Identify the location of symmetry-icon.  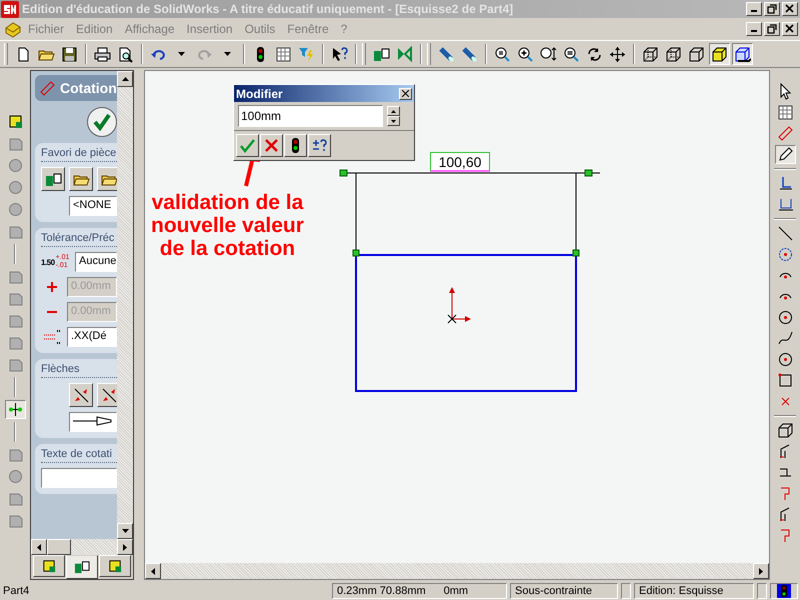
(785, 204).